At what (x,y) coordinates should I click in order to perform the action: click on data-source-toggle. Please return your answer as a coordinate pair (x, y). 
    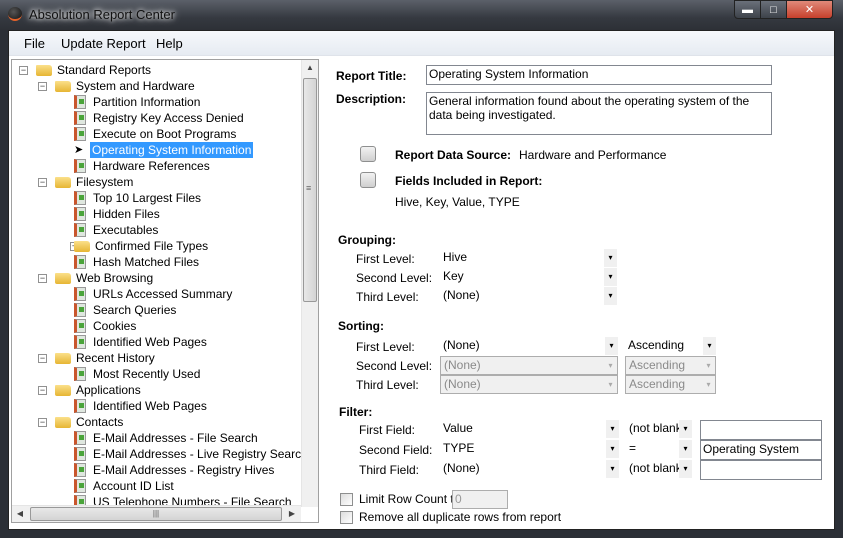
    Looking at the image, I should click on (368, 154).